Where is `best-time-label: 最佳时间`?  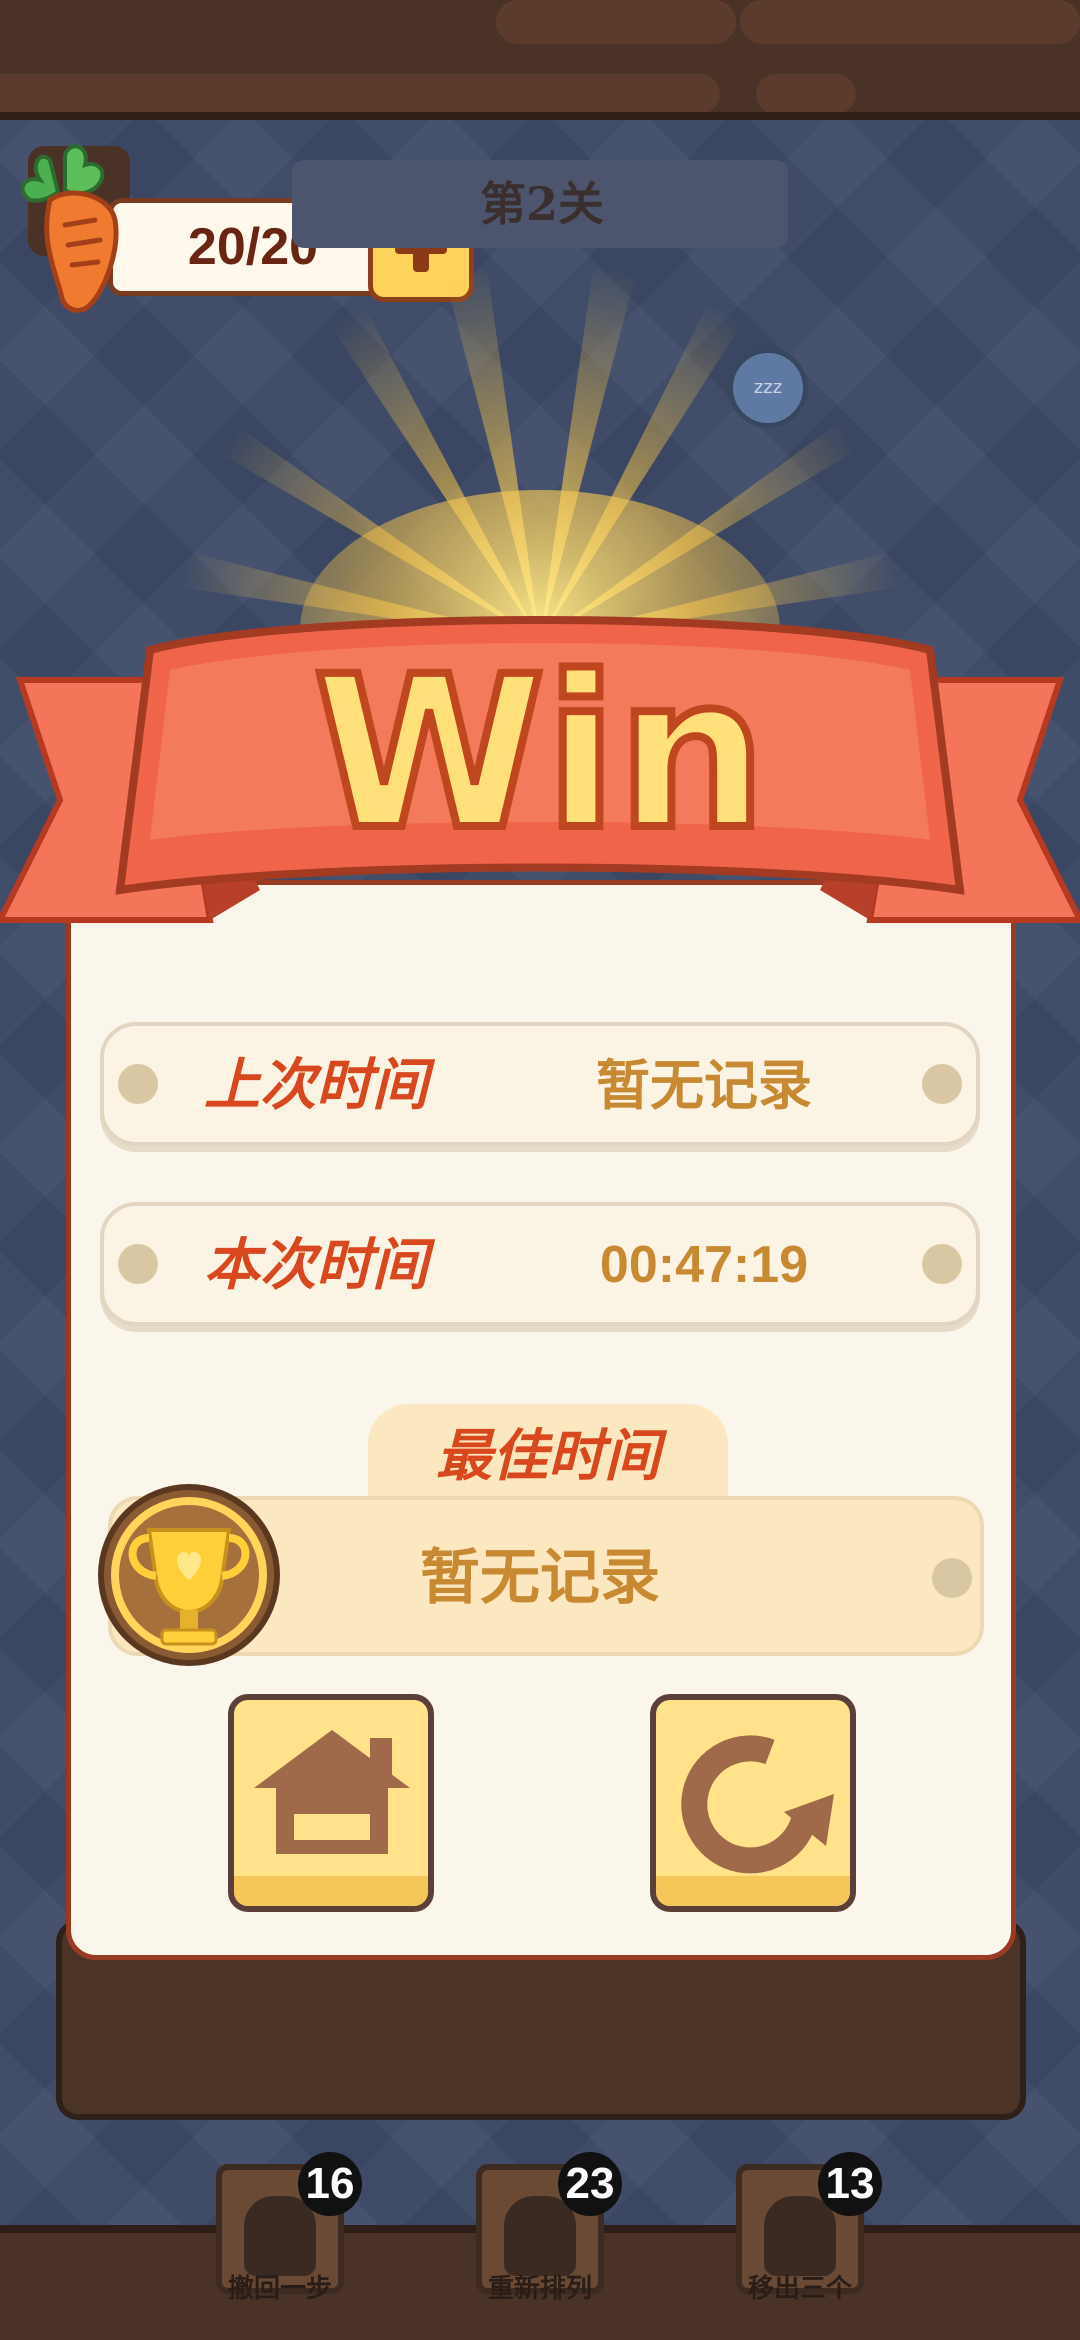
best-time-label: 最佳时间 is located at coordinates (548, 1456).